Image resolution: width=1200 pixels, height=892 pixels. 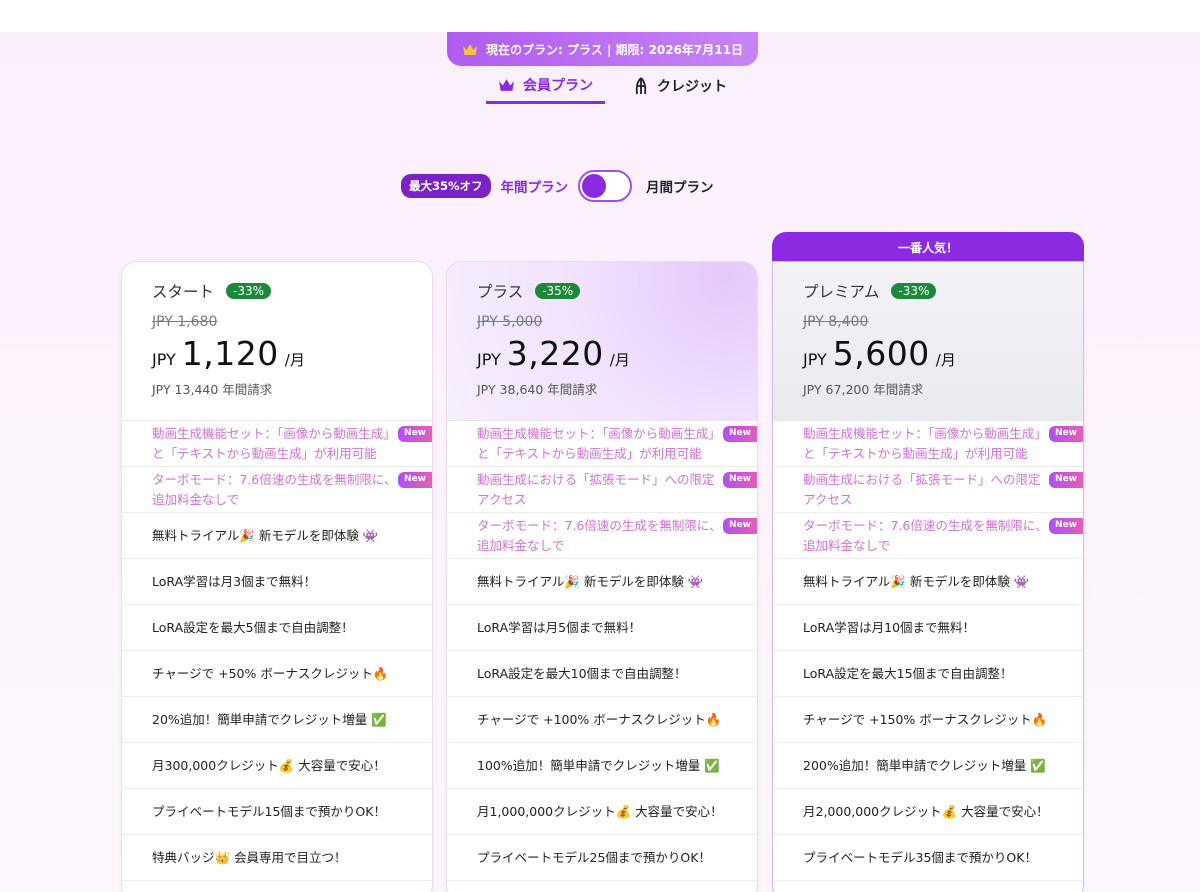 What do you see at coordinates (928, 247) in the screenshot?
I see `popular-badge: 一番人気！` at bounding box center [928, 247].